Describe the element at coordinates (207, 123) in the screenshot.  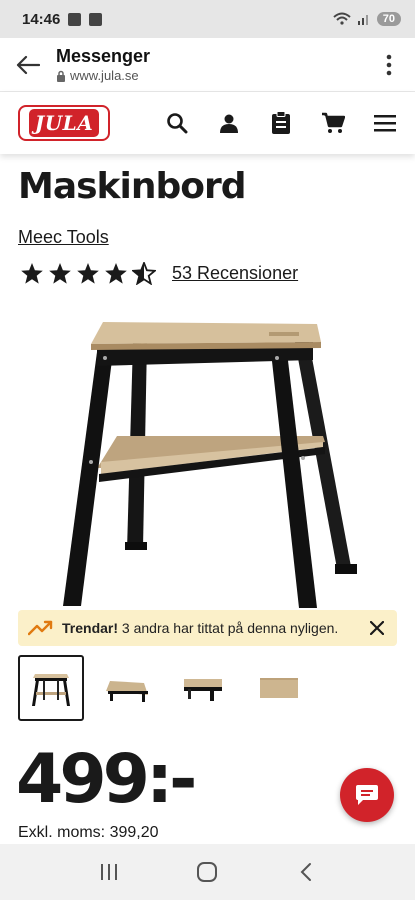
I see `site-header: JULA` at that location.